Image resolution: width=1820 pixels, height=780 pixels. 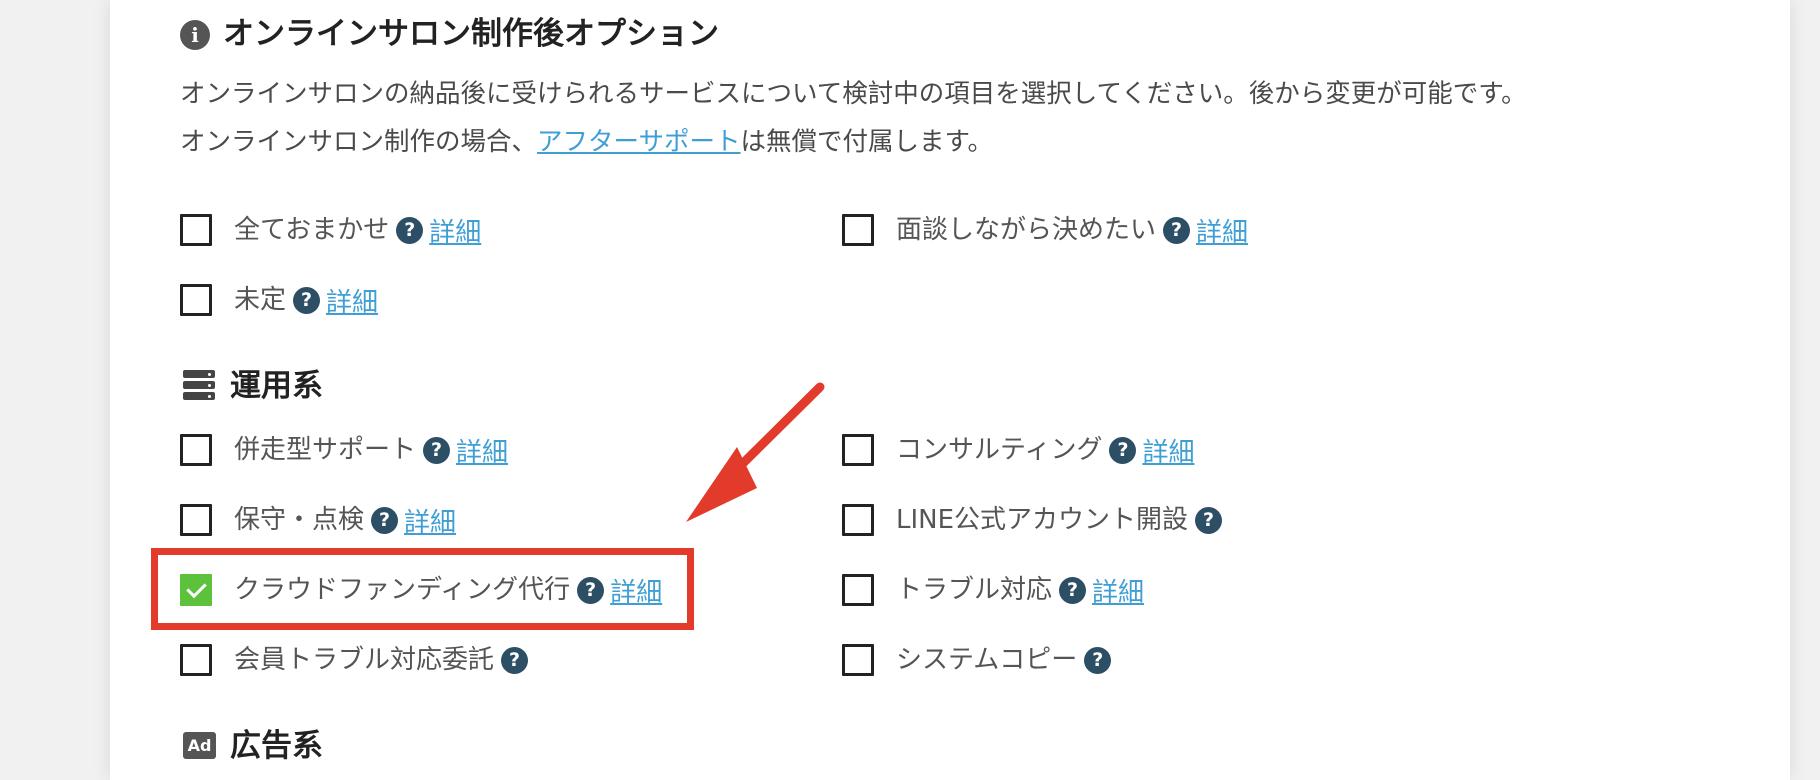 What do you see at coordinates (974, 590) in the screenshot?
I see `option-label: トラブル対応` at bounding box center [974, 590].